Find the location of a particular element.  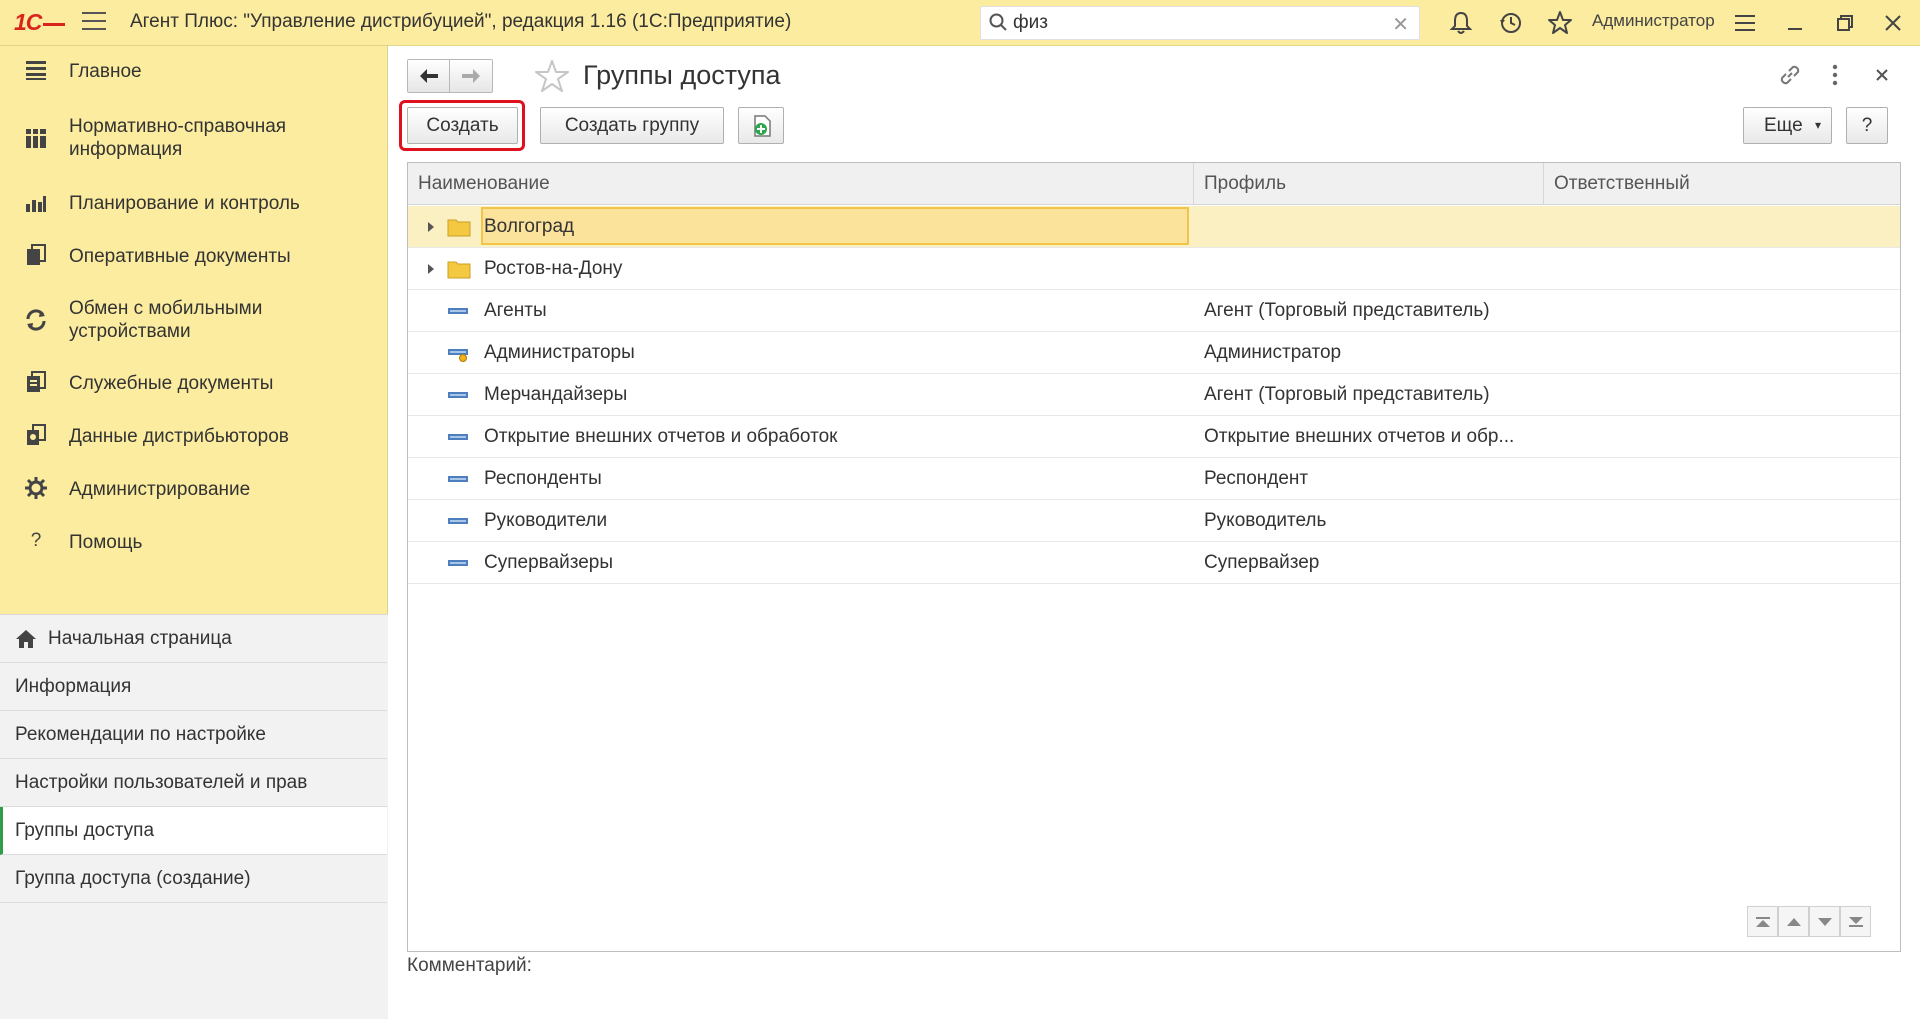

open-item-label: Группы доступа is located at coordinates (85, 830).